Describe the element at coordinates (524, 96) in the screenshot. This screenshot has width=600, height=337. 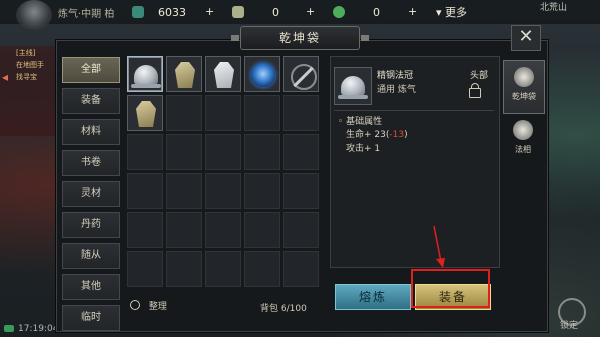
I see `tab-bag-label: 乾坤袋` at that location.